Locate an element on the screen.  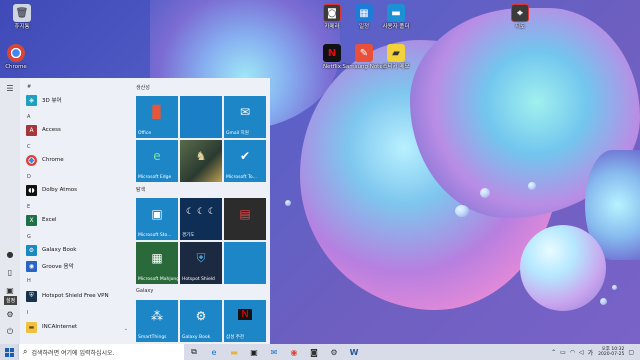
tile-galaxy-book: ⚙ Galaxy Book is located at coordinates (201, 321).